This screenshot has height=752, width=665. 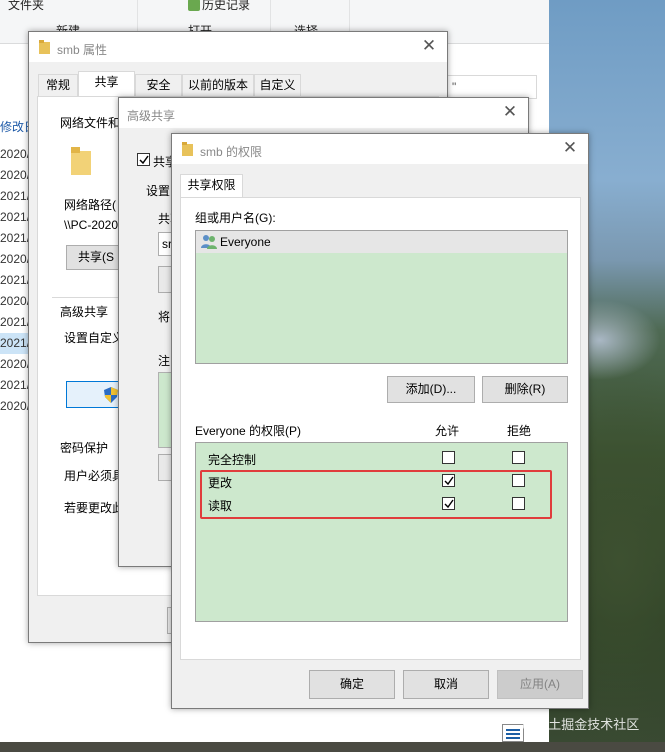 I want to click on add-share-button, so click(x=165, y=279).